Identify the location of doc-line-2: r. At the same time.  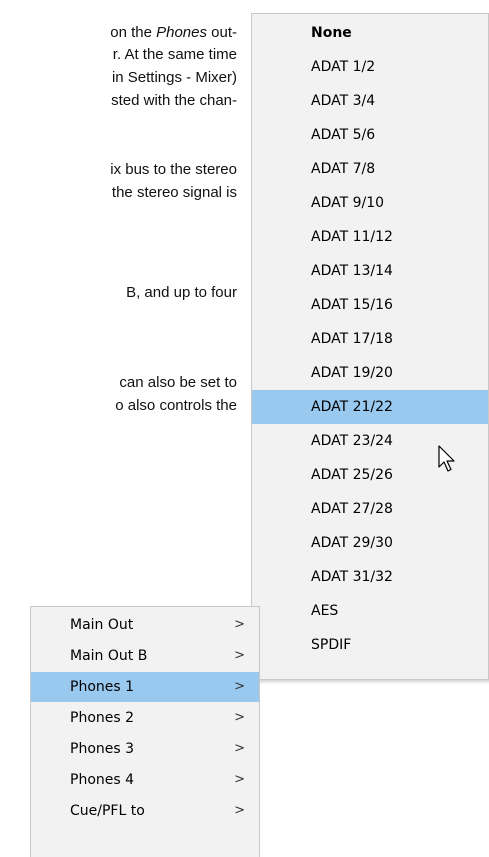
(174, 54).